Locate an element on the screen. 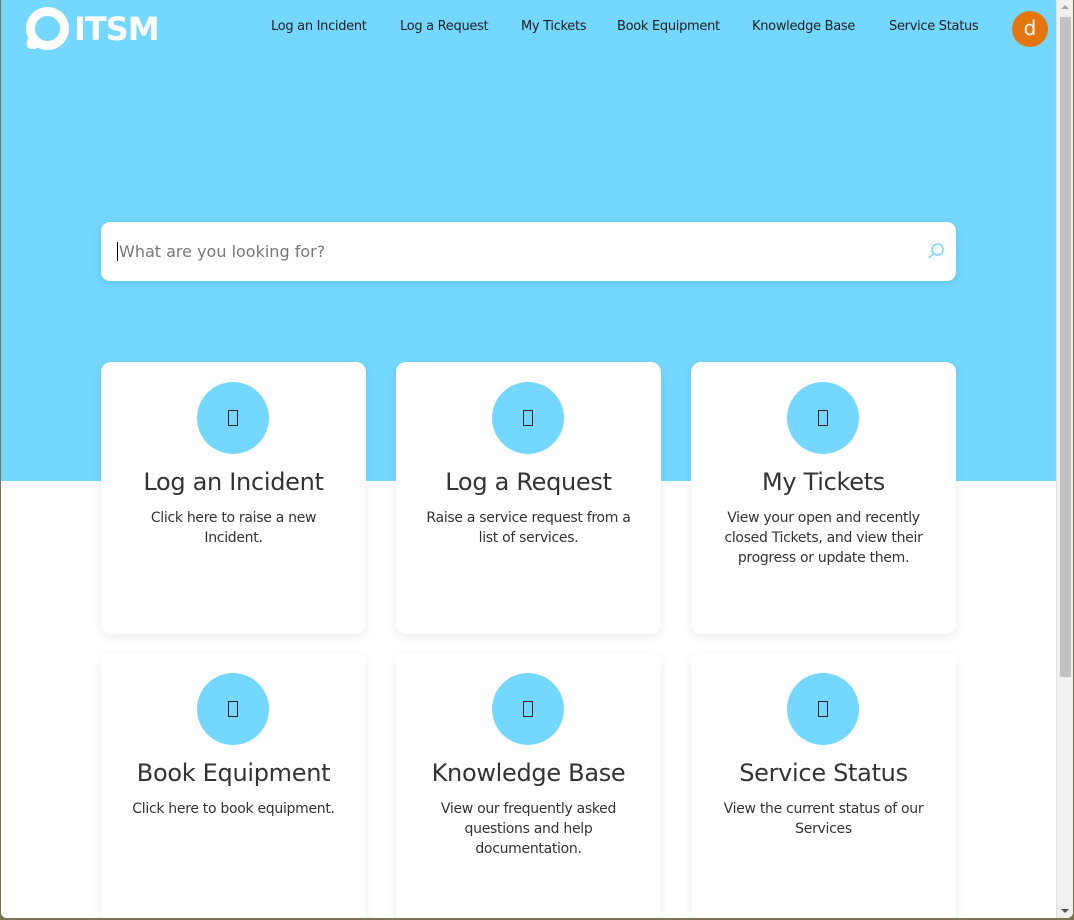 The height and width of the screenshot is (920, 1074). card-title: Log a Request is located at coordinates (528, 482).